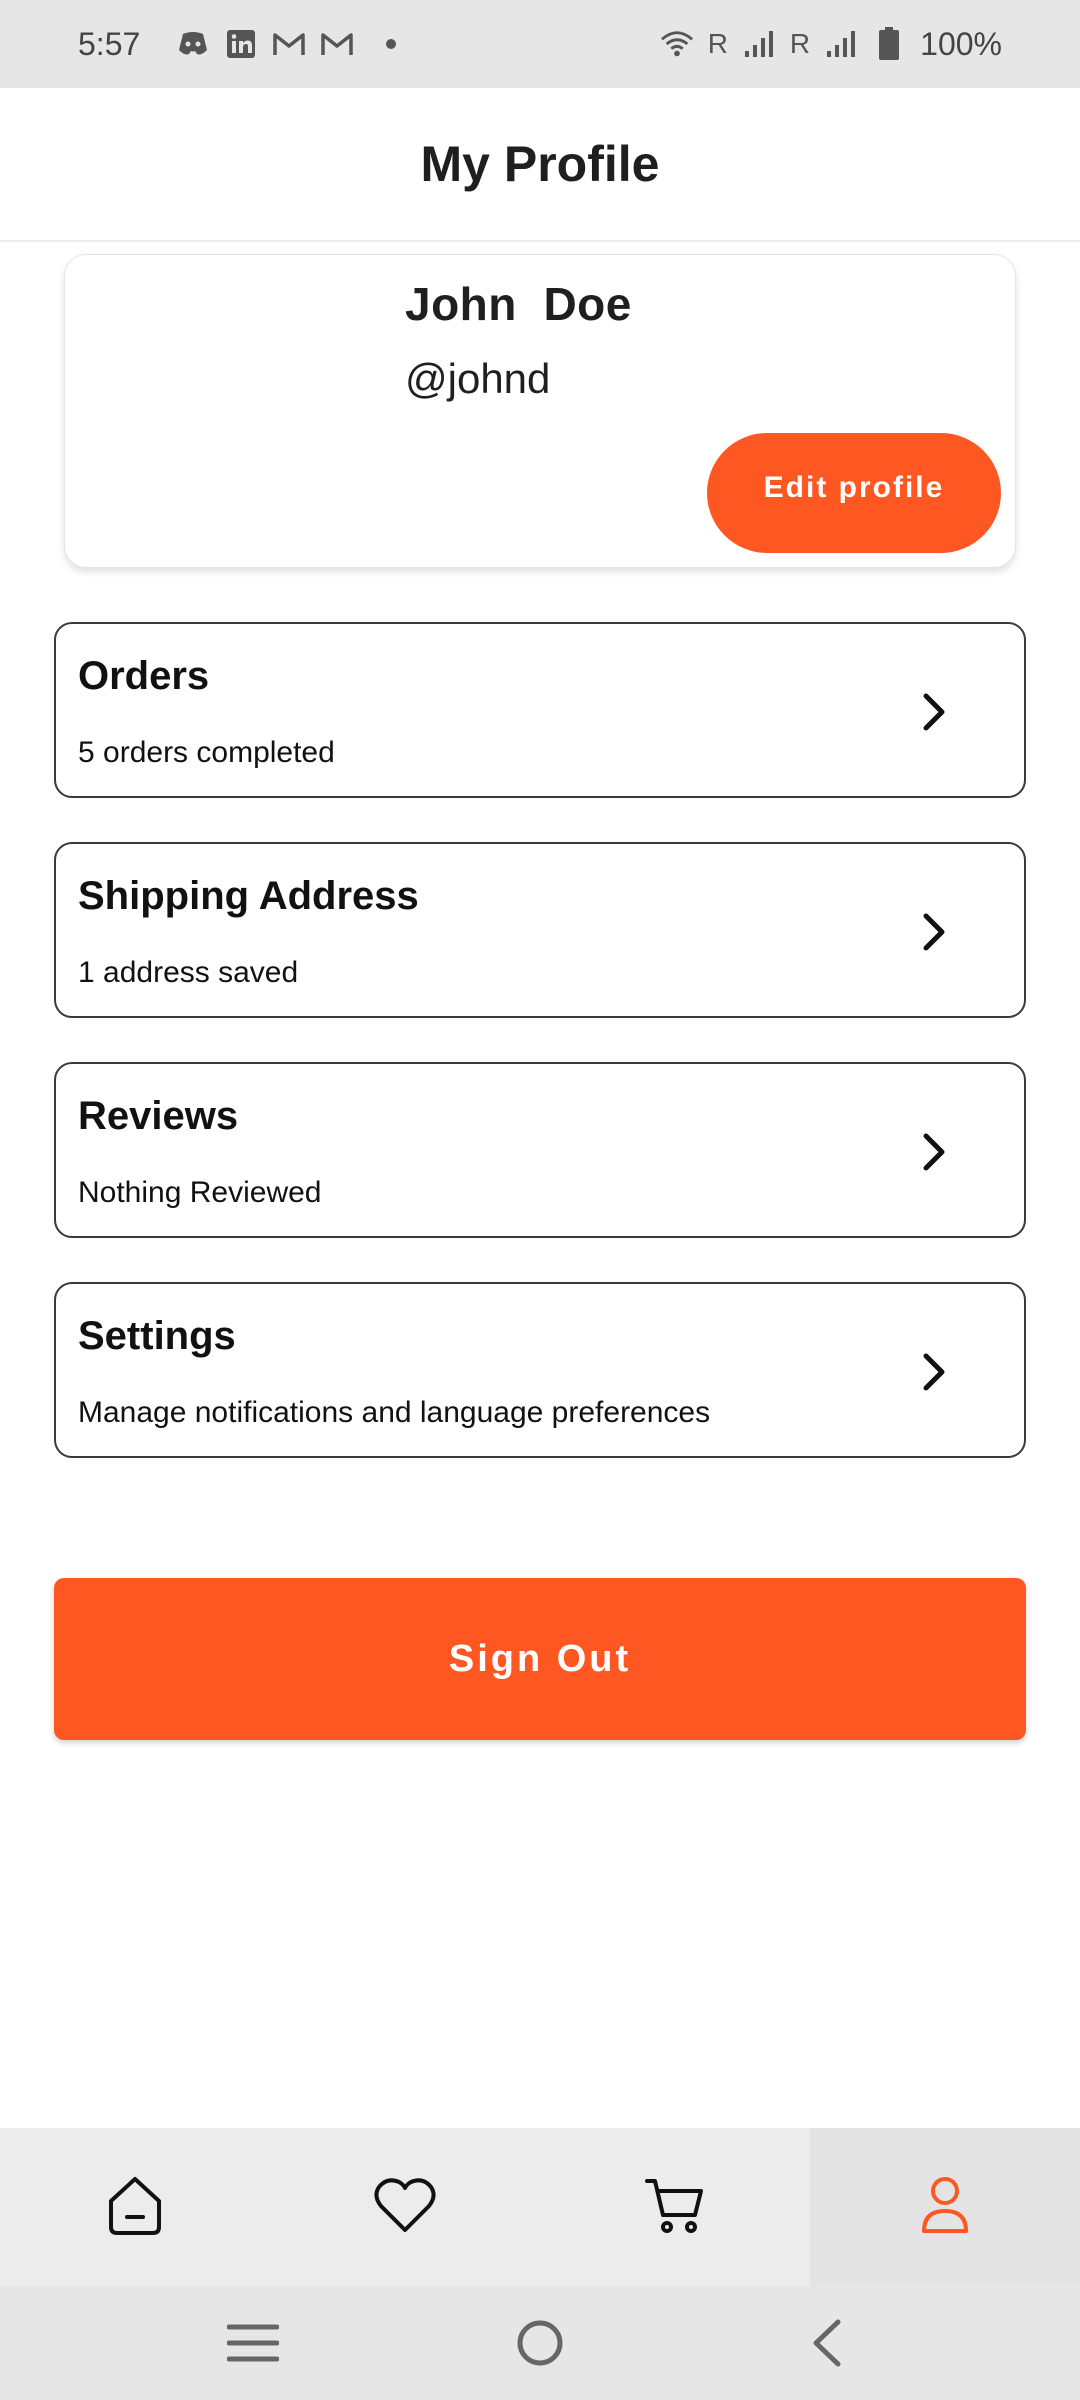 This screenshot has width=1080, height=2400. I want to click on cart-icon, so click(675, 2207).